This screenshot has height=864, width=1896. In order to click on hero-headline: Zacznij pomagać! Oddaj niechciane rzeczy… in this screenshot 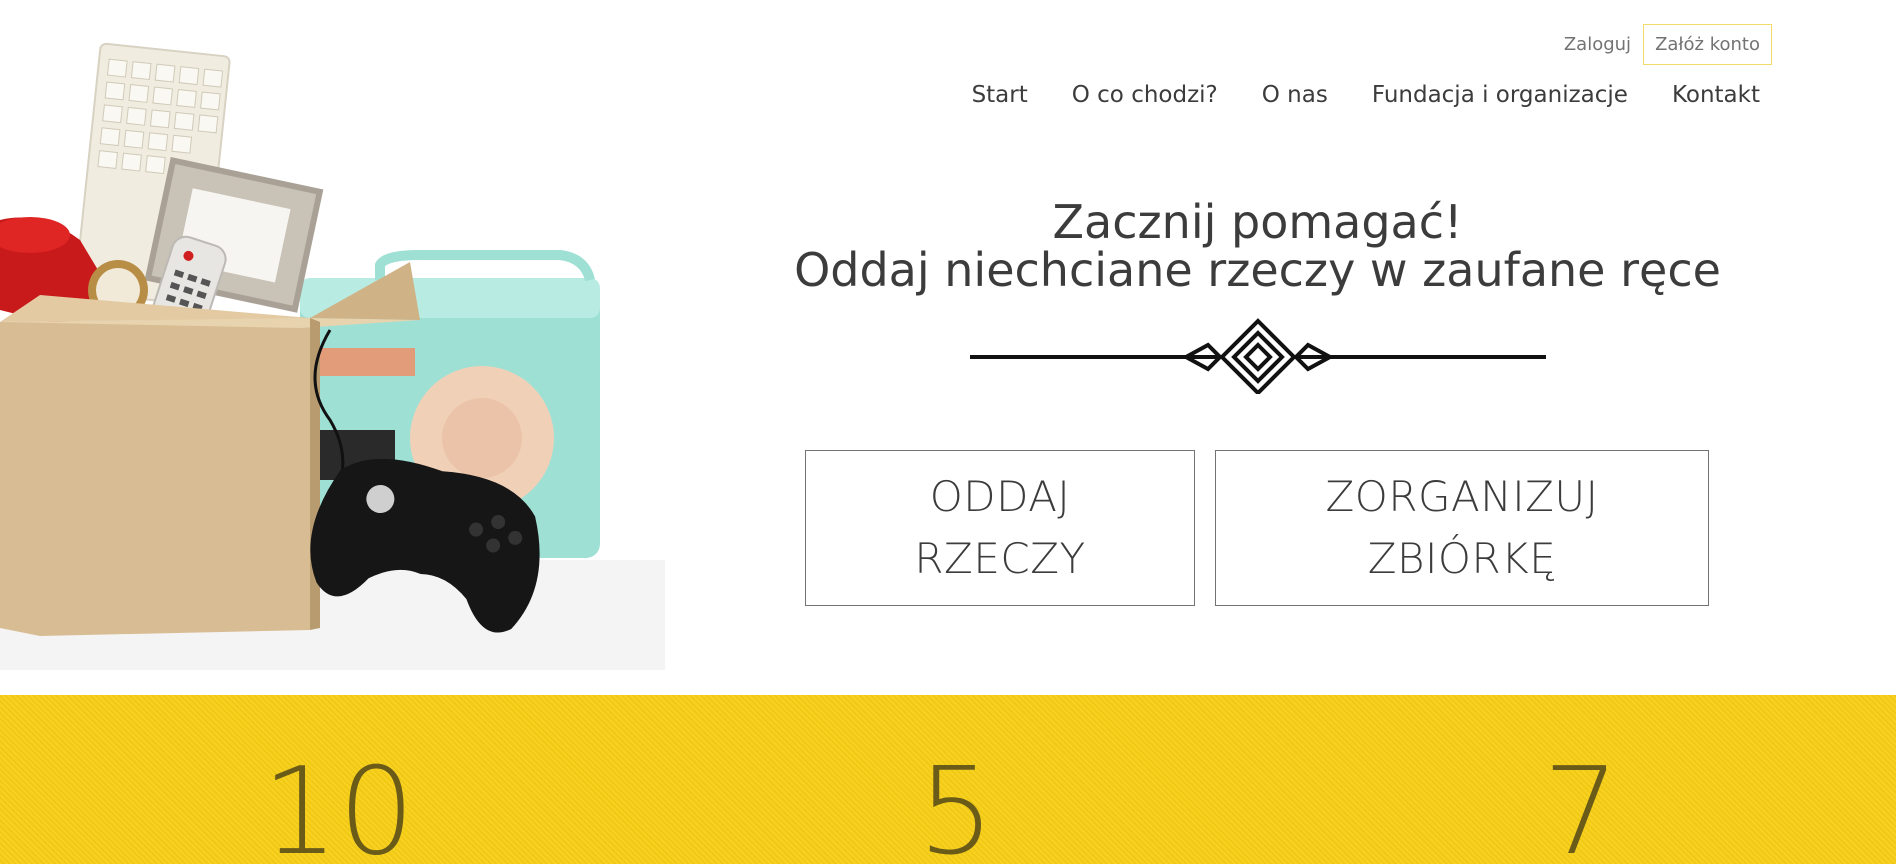, I will do `click(1257, 246)`.